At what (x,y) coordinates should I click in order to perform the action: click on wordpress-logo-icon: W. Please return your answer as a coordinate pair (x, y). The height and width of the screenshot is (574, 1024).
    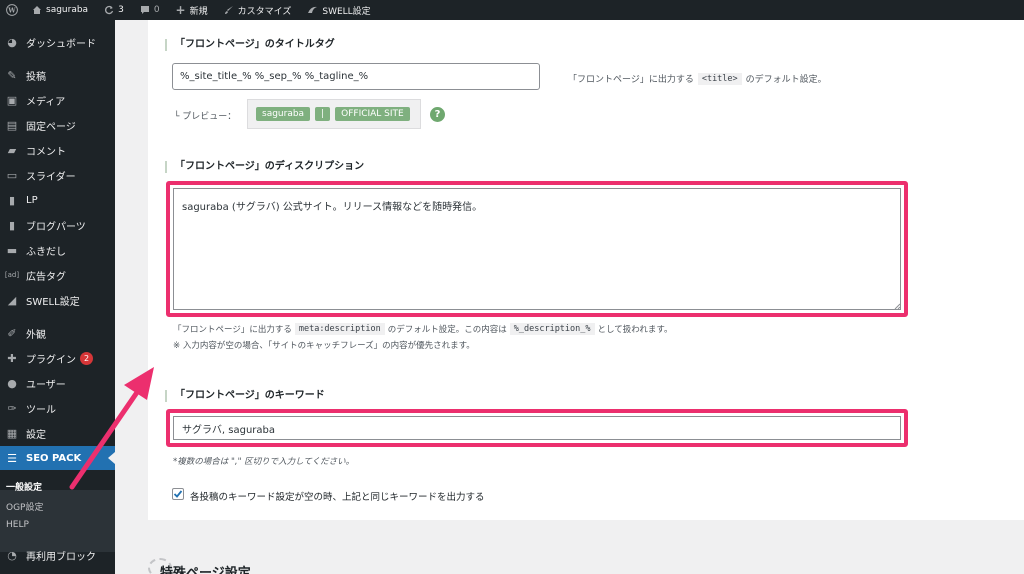
    Looking at the image, I should click on (12, 10).